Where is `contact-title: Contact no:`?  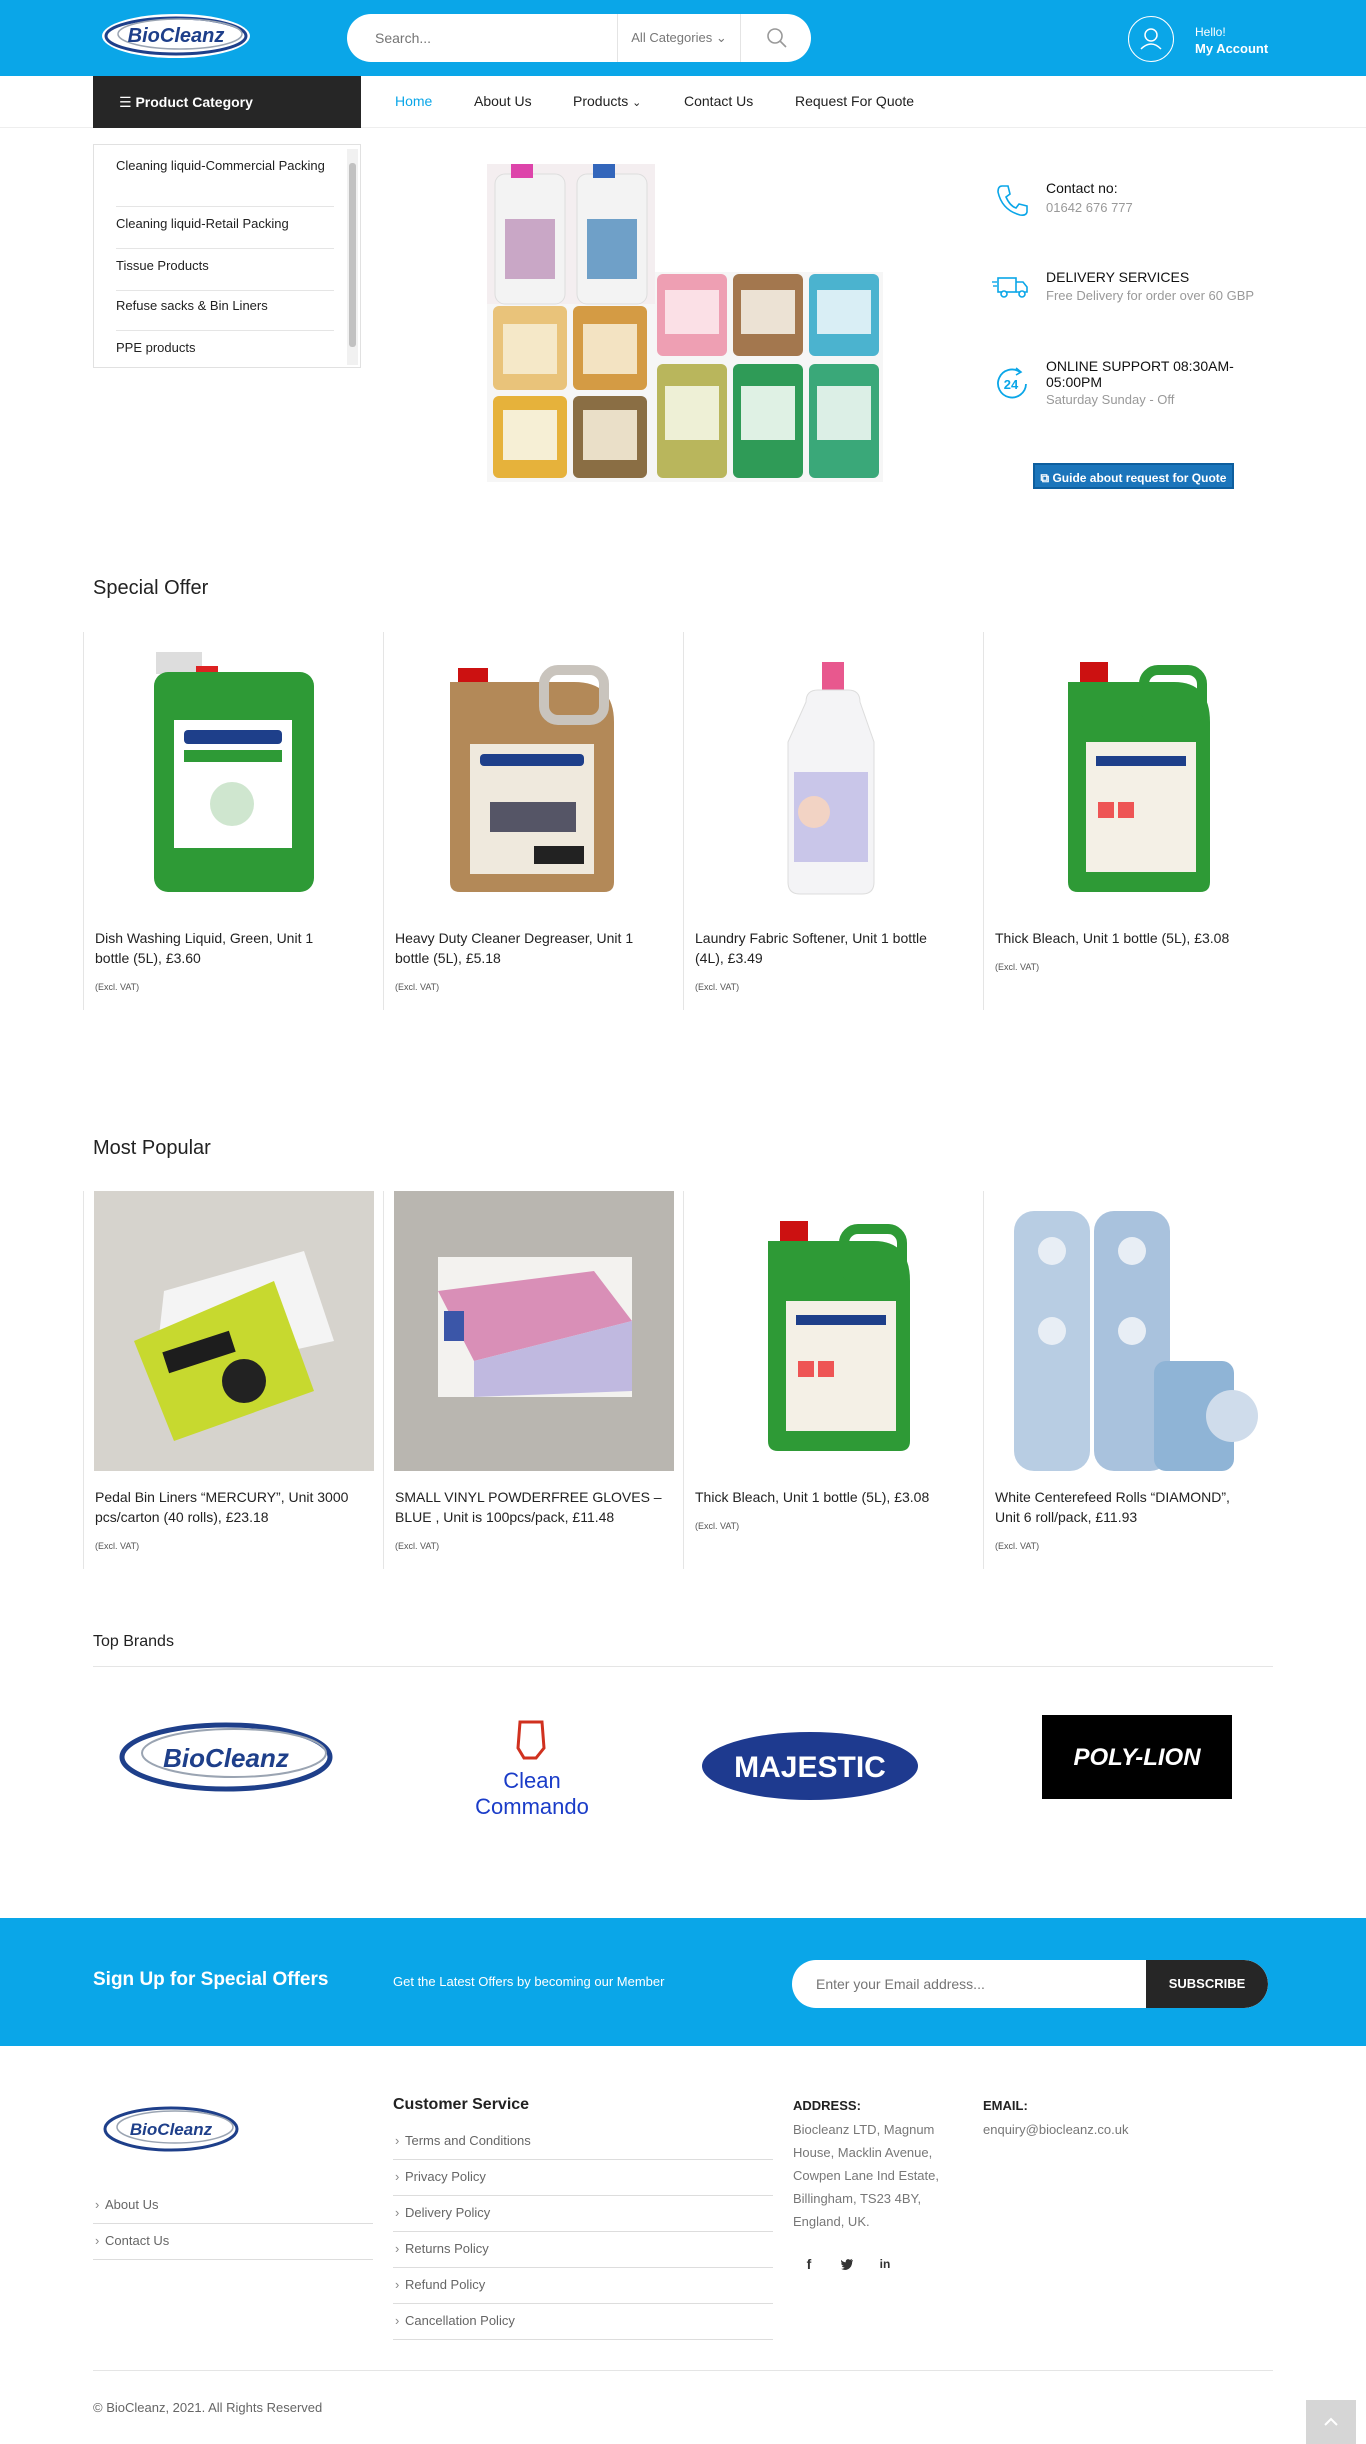
contact-title: Contact no: is located at coordinates (1082, 188).